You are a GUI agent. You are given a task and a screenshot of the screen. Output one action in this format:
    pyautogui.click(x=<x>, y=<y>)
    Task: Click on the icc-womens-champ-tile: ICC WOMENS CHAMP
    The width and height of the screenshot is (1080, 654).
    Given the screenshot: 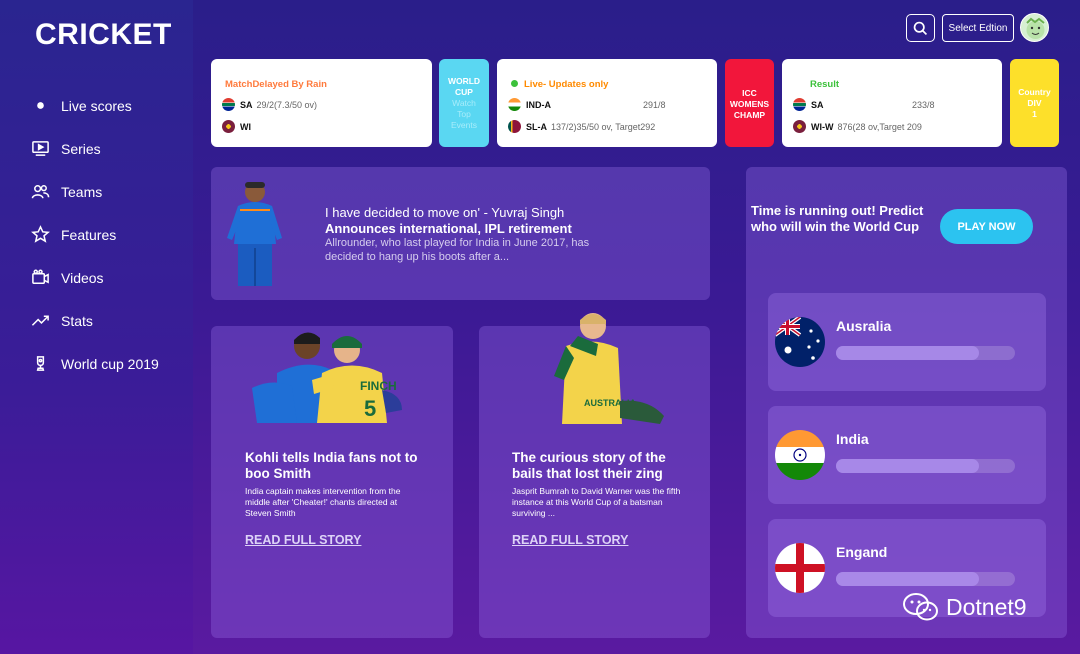 What is the action you would take?
    pyautogui.click(x=749, y=103)
    